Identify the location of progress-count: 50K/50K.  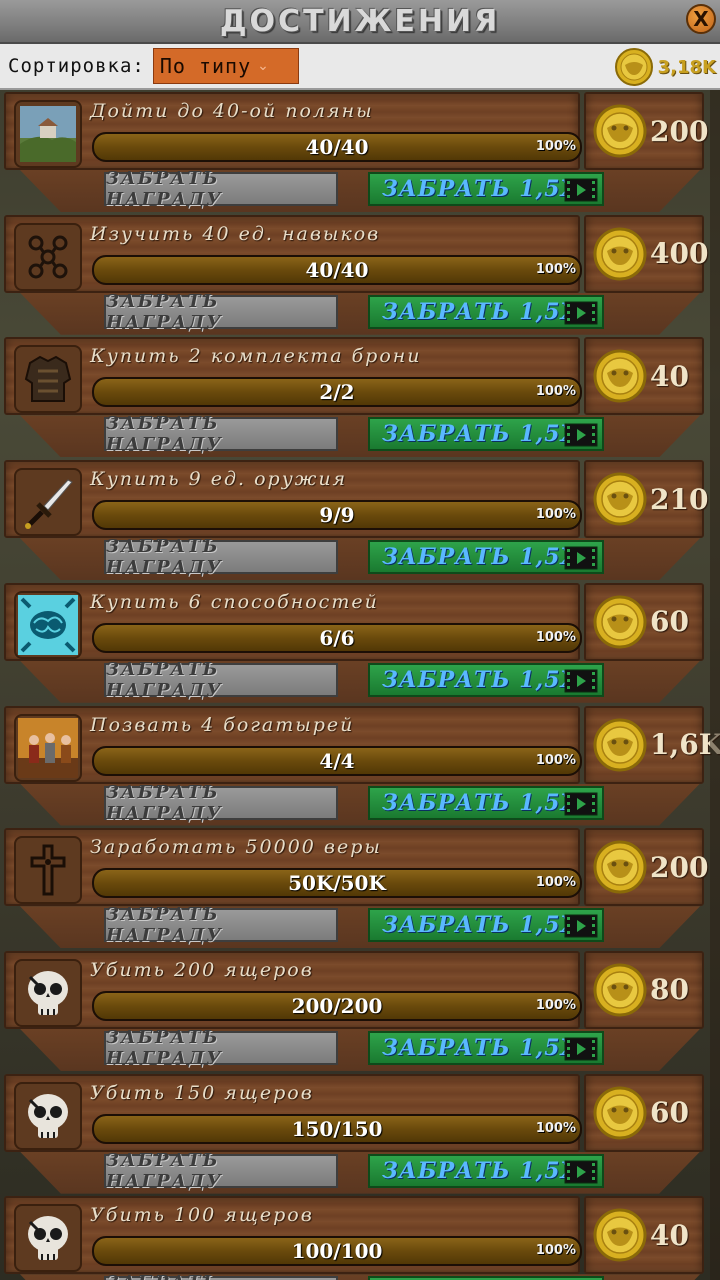
(337, 883).